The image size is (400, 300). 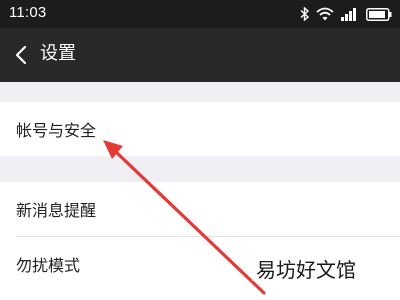 I want to click on bluetooth-icon, so click(x=304, y=14).